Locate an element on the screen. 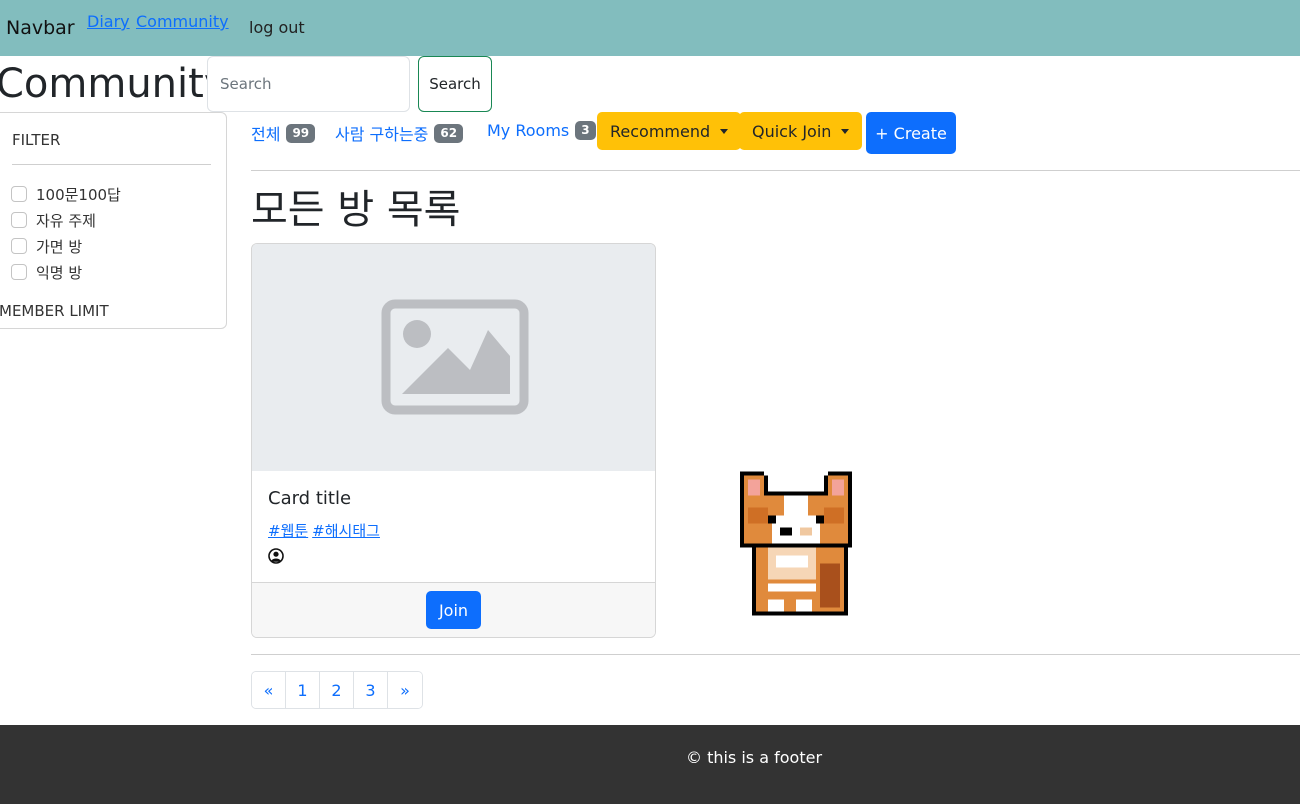 The height and width of the screenshot is (804, 1300). hashtag-link: #해시태그 is located at coordinates (346, 531).